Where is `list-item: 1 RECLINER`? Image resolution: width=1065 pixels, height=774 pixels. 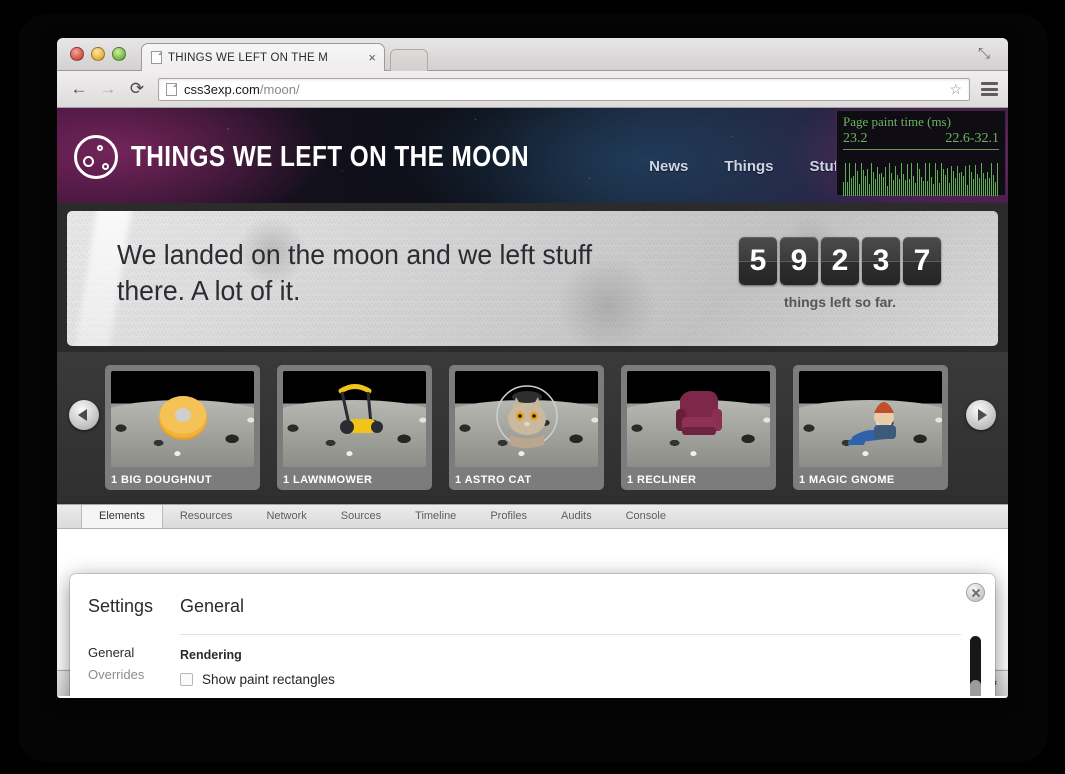
list-item: 1 RECLINER is located at coordinates (698, 427).